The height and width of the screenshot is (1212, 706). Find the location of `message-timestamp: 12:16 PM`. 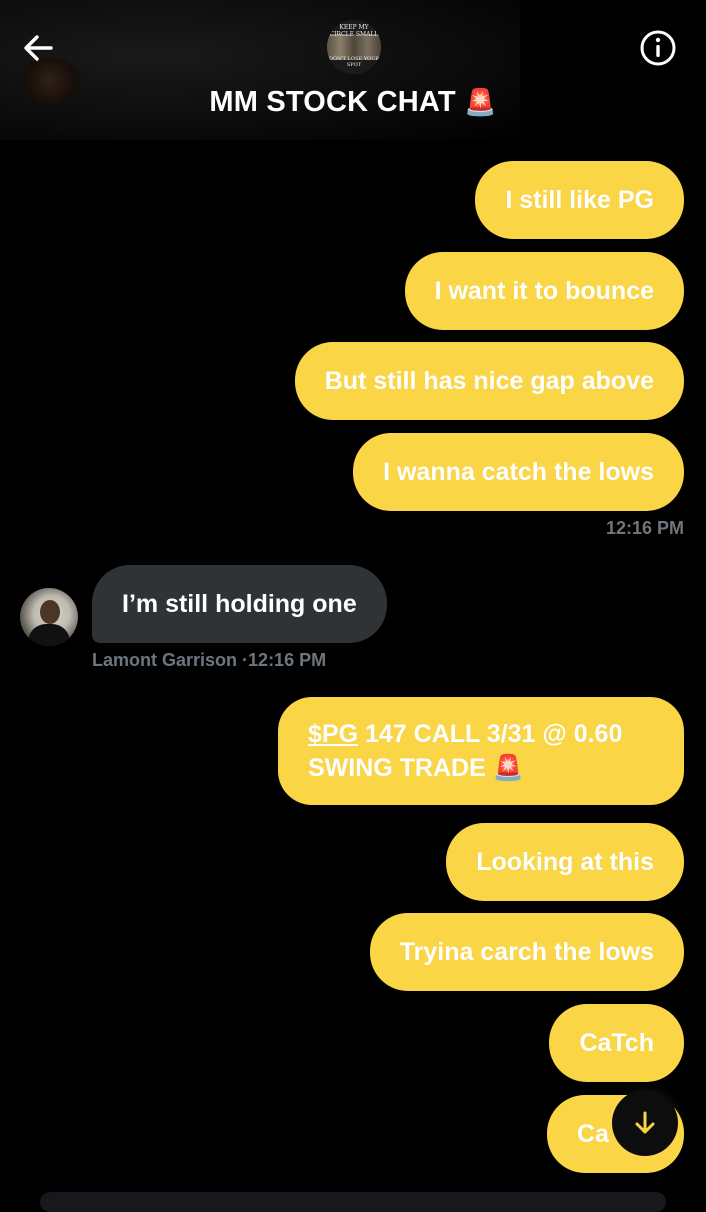

message-timestamp: 12:16 PM is located at coordinates (644, 528).